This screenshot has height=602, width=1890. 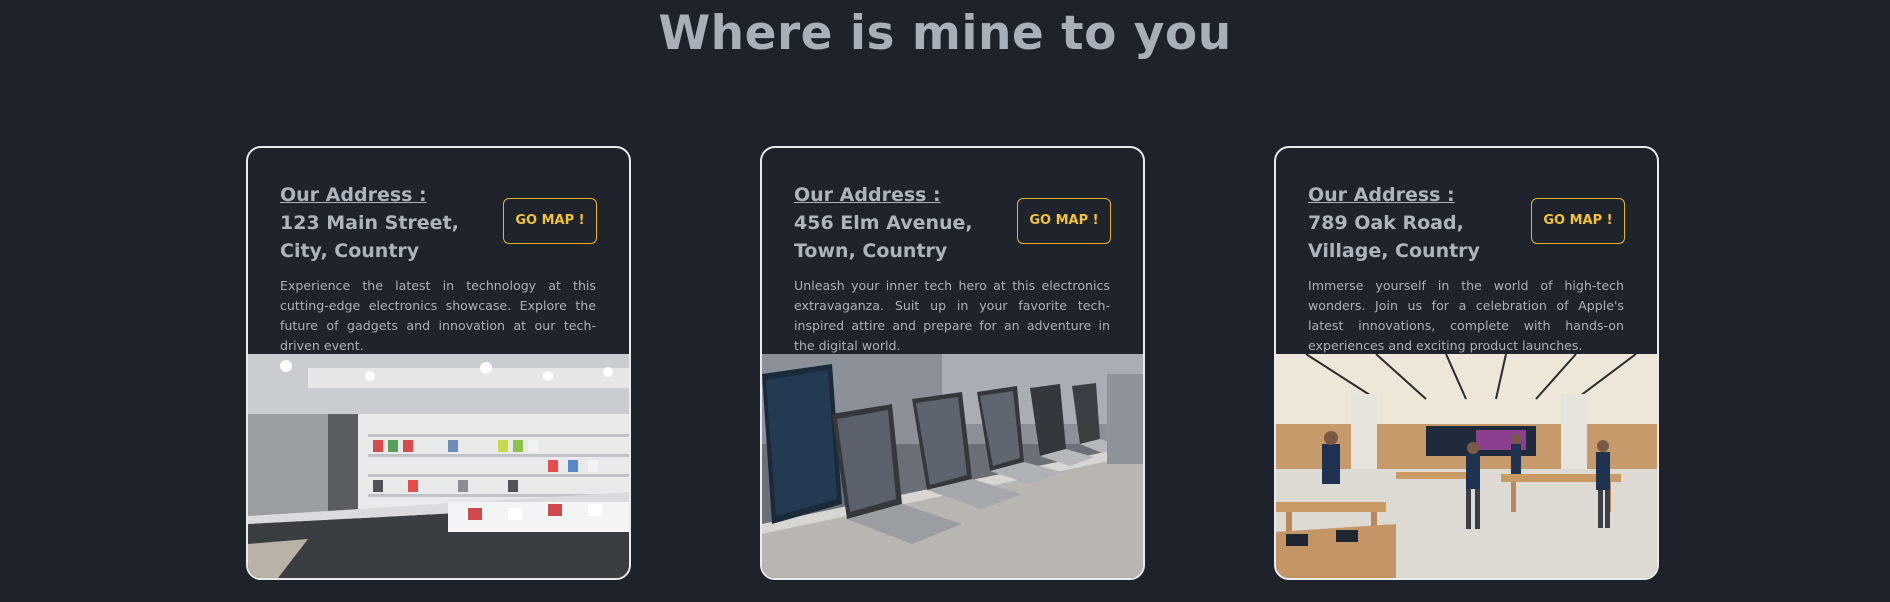 What do you see at coordinates (952, 466) in the screenshot?
I see `laptops-display-image` at bounding box center [952, 466].